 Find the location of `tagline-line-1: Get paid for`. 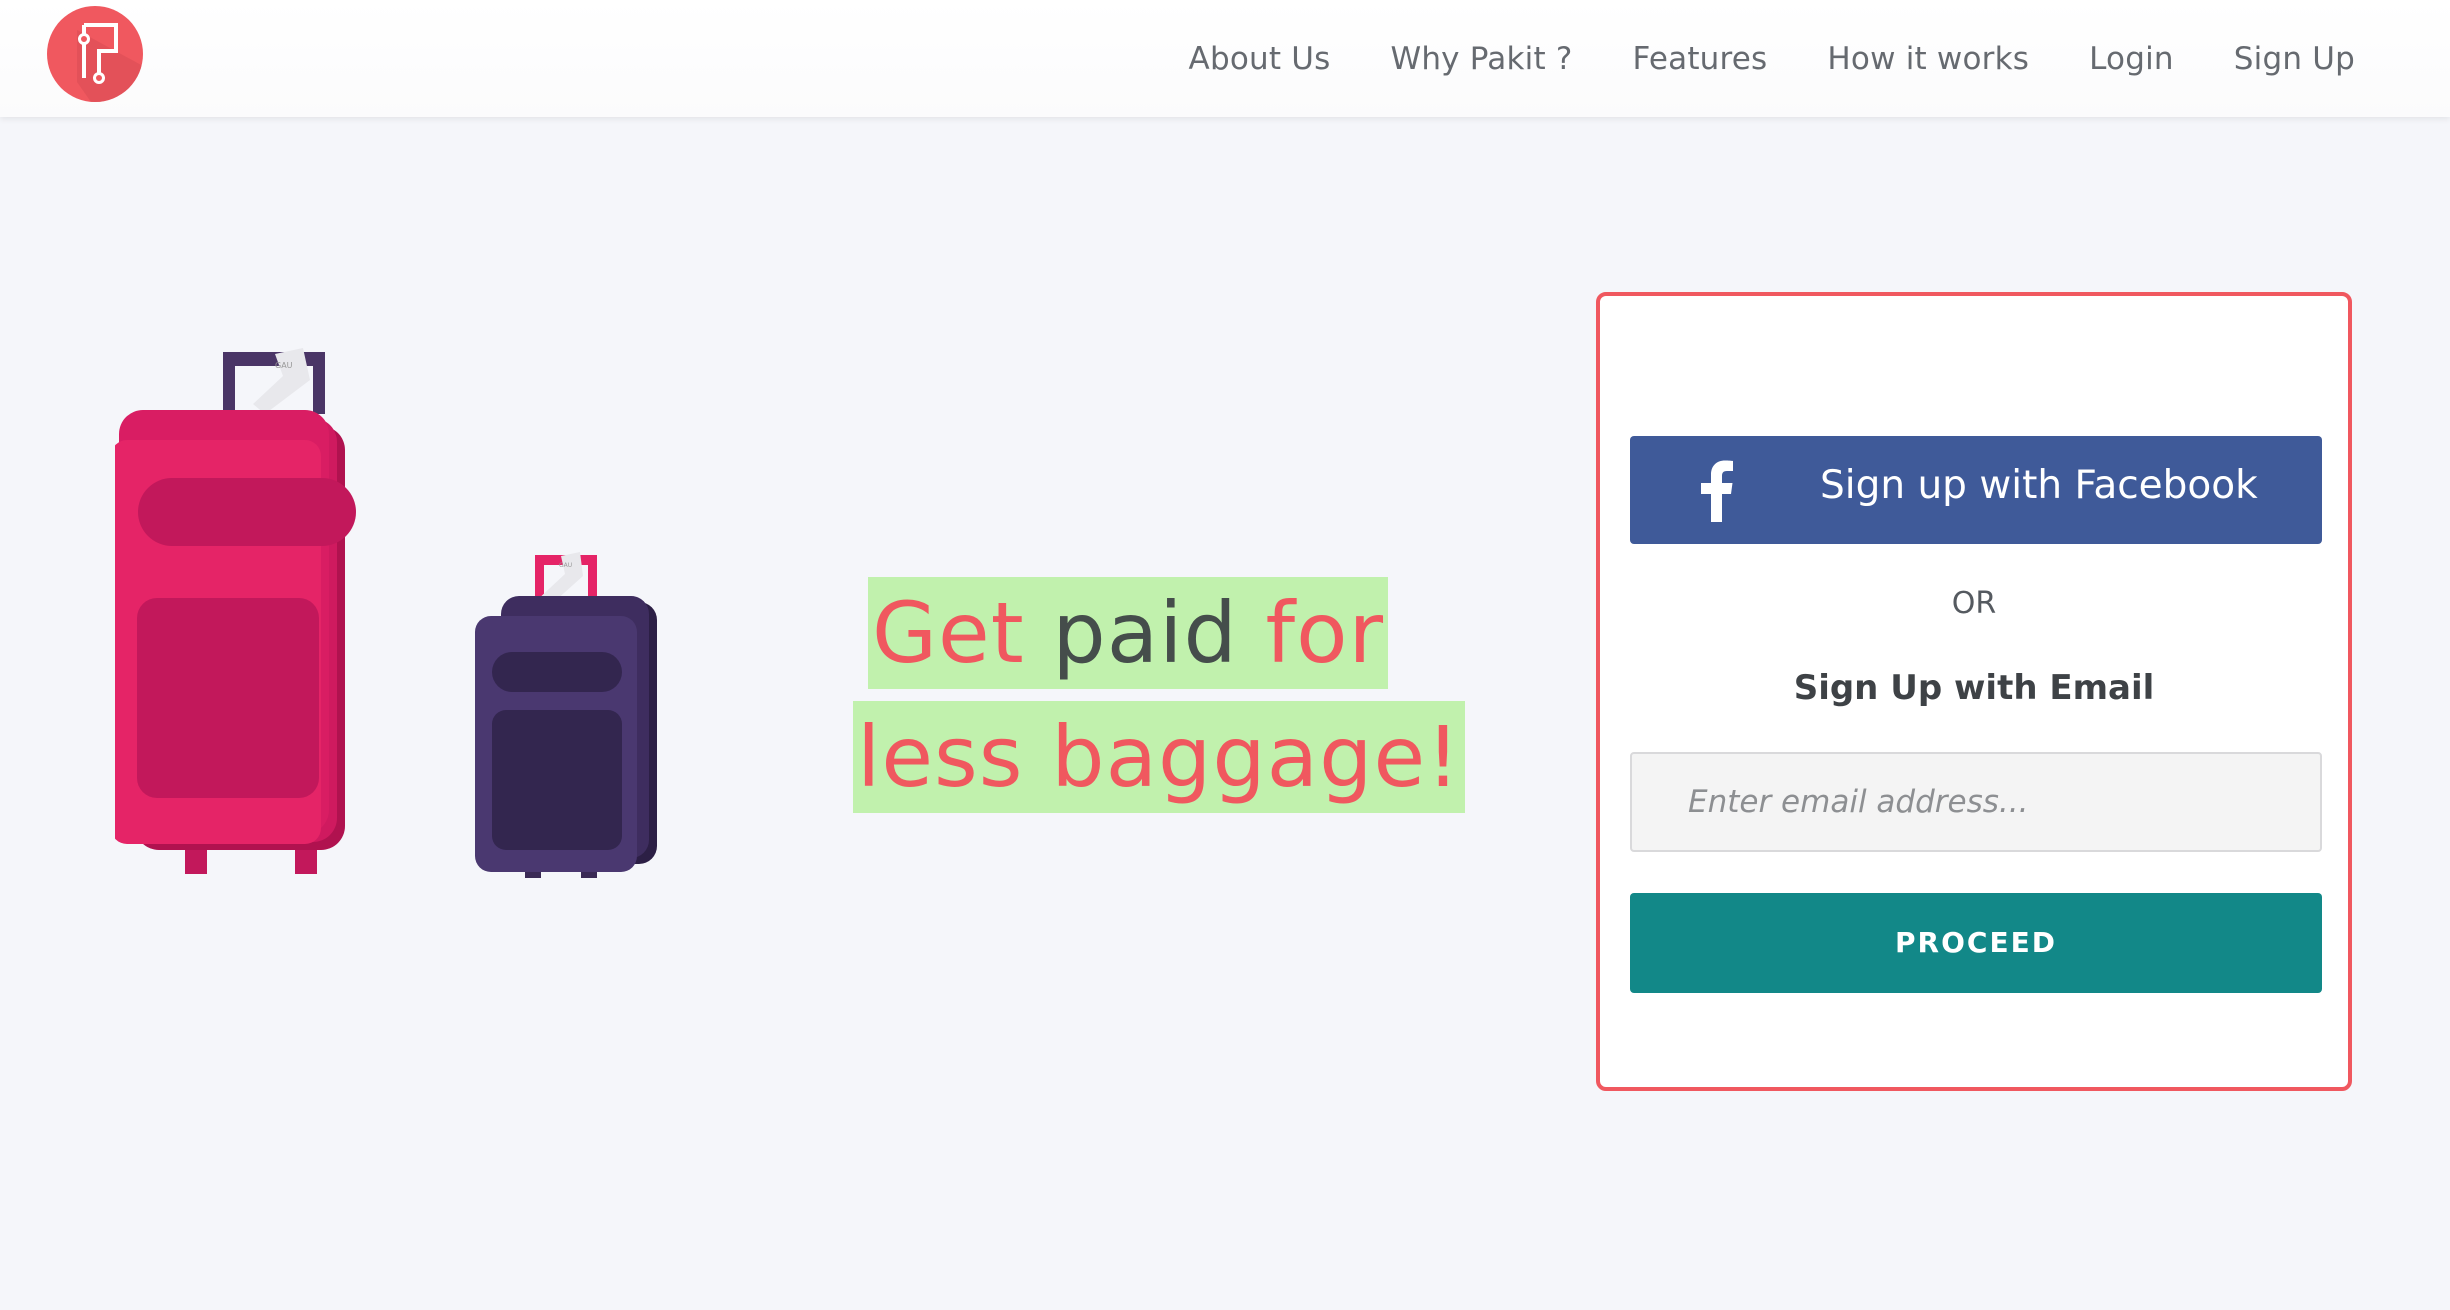

tagline-line-1: Get paid for is located at coordinates (1128, 633).